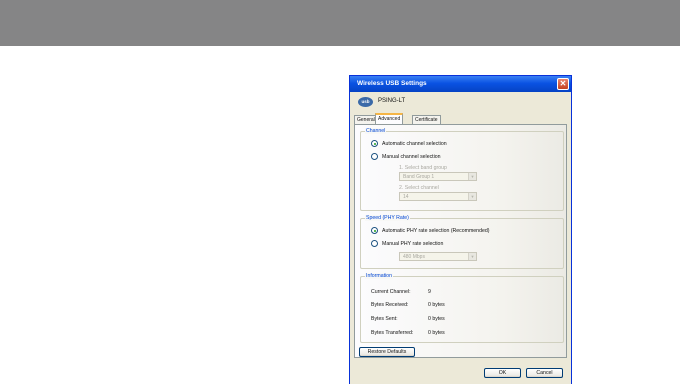 This screenshot has width=680, height=384. Describe the element at coordinates (392, 83) in the screenshot. I see `window-title: Wireless USB Settings` at that location.